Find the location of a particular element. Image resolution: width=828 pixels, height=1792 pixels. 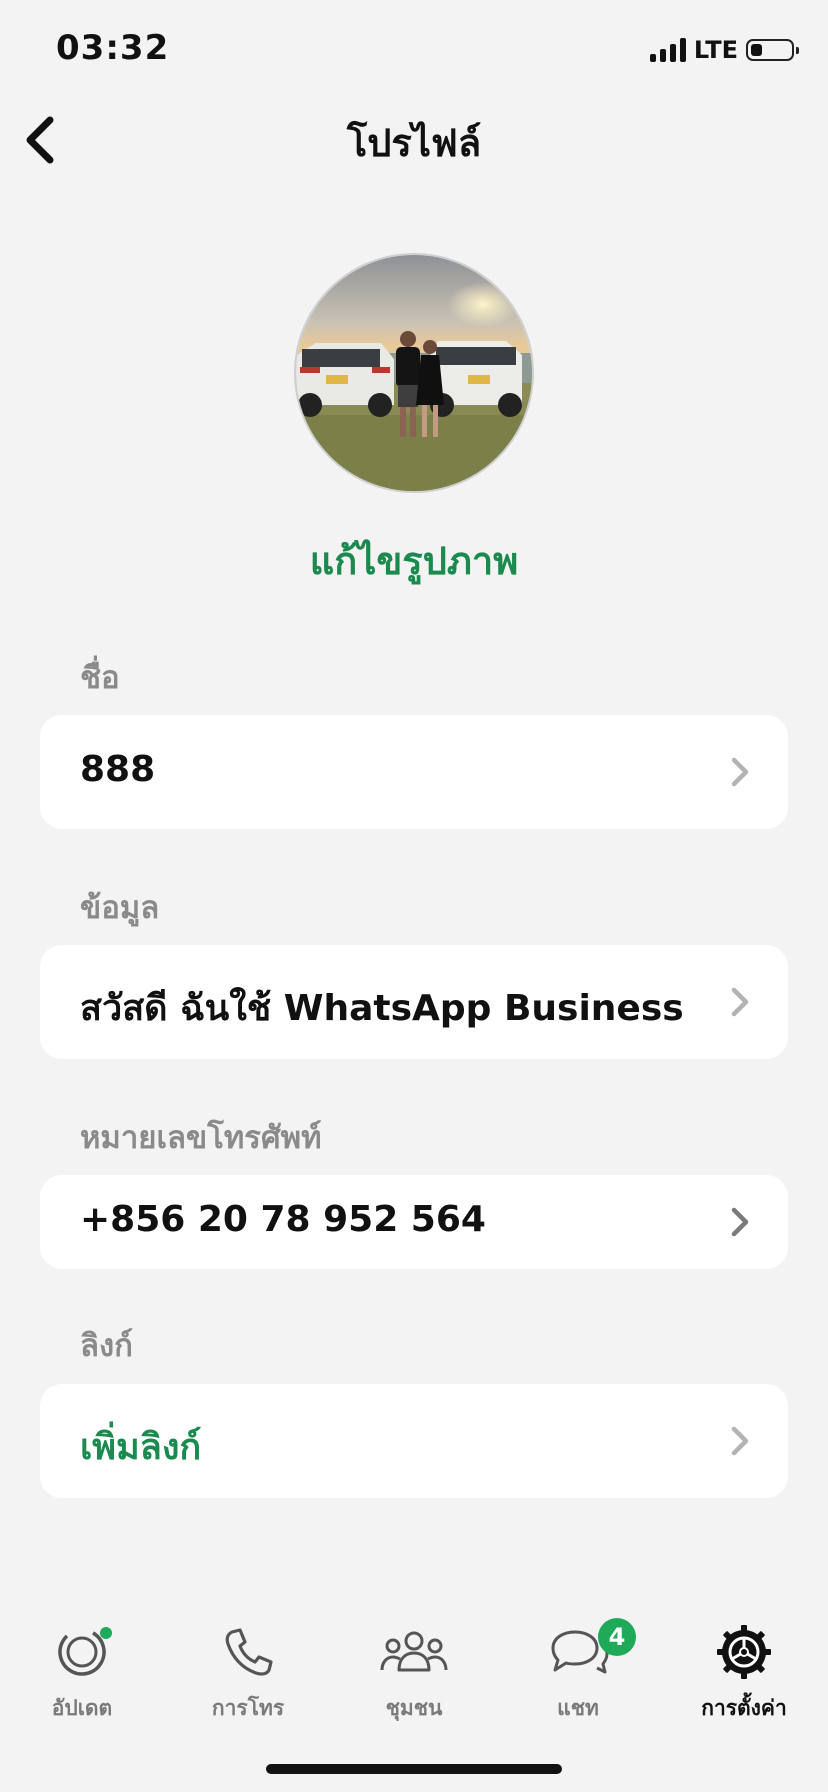

nav-bar: โปรไฟล์ is located at coordinates (414, 140).